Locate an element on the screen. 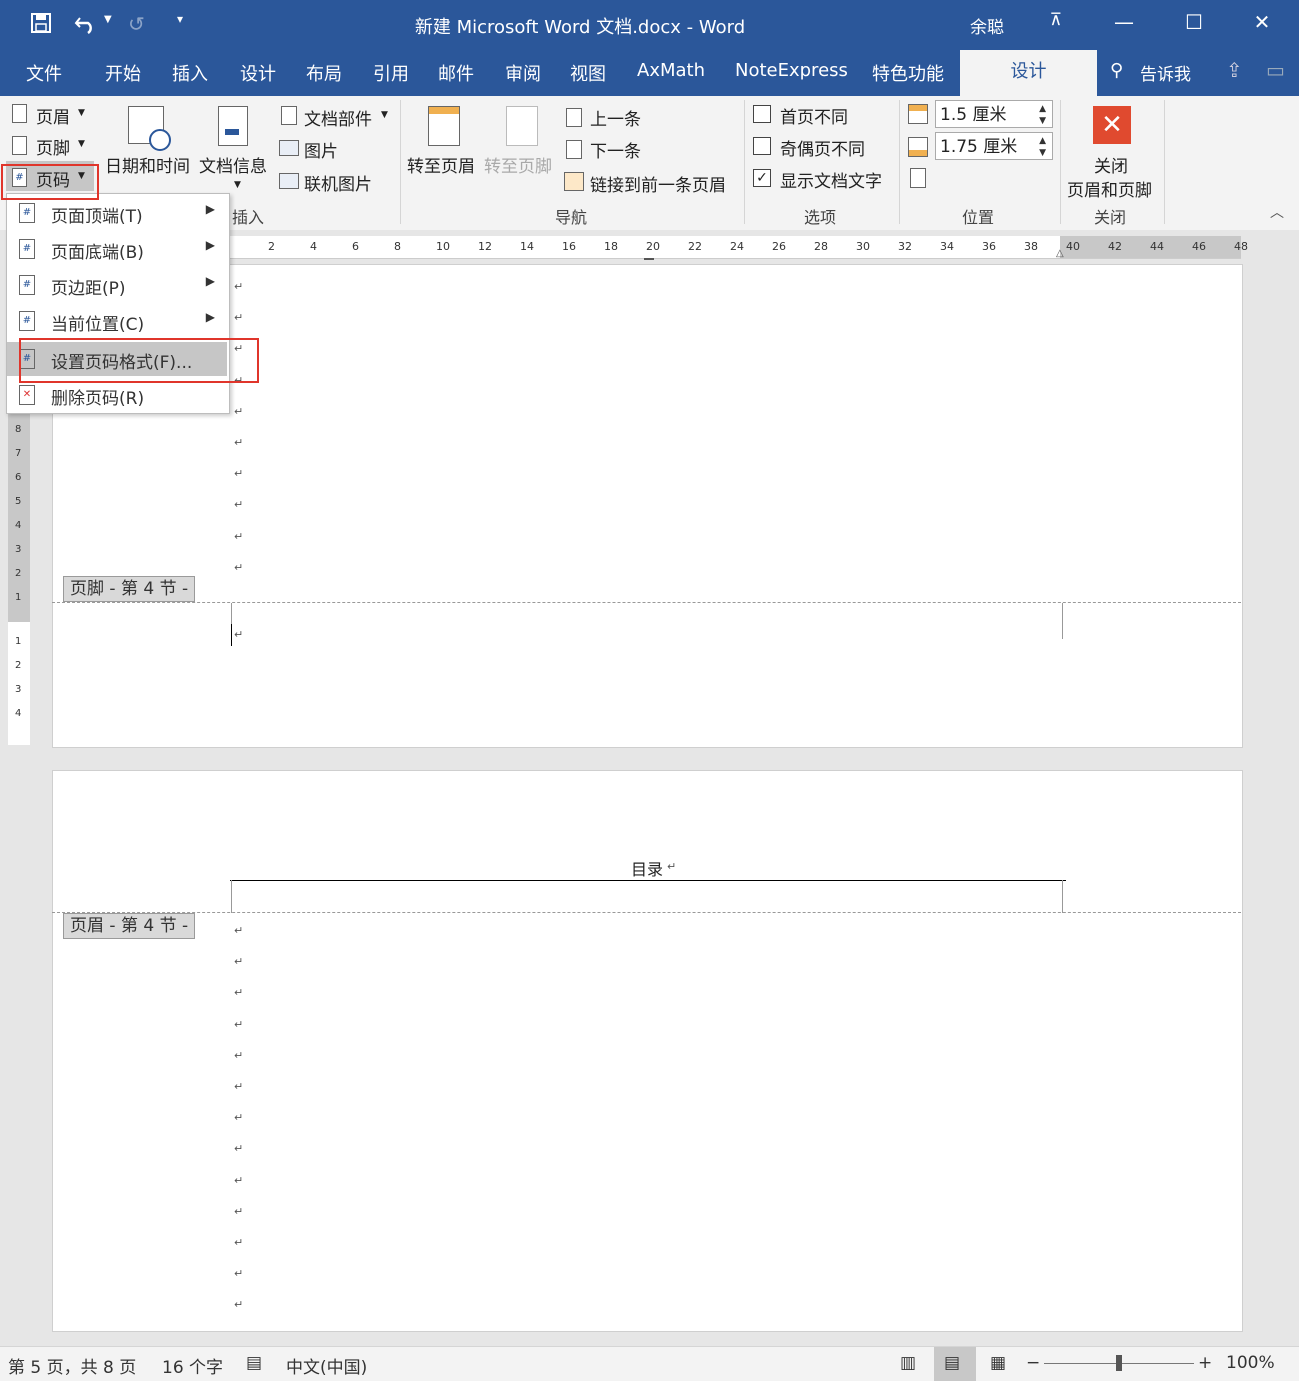 This screenshot has width=1299, height=1381. picture-button: 图片 is located at coordinates (321, 149).